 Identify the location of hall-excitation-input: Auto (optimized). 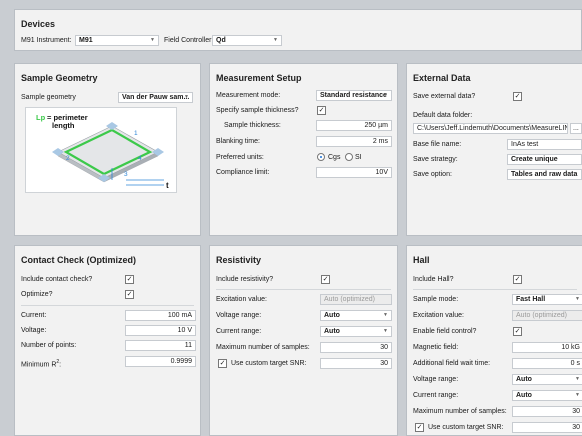
(547, 315).